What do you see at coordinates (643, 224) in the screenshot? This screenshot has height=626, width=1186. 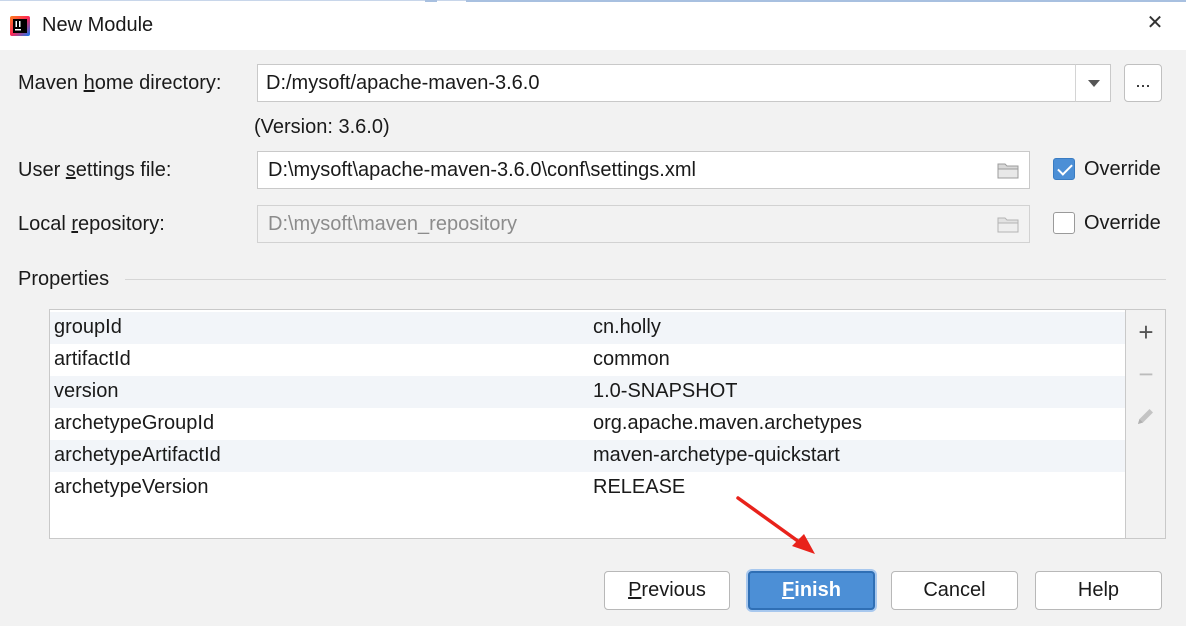 I see `local-repo-field: D:\mysoft\maven_repository` at bounding box center [643, 224].